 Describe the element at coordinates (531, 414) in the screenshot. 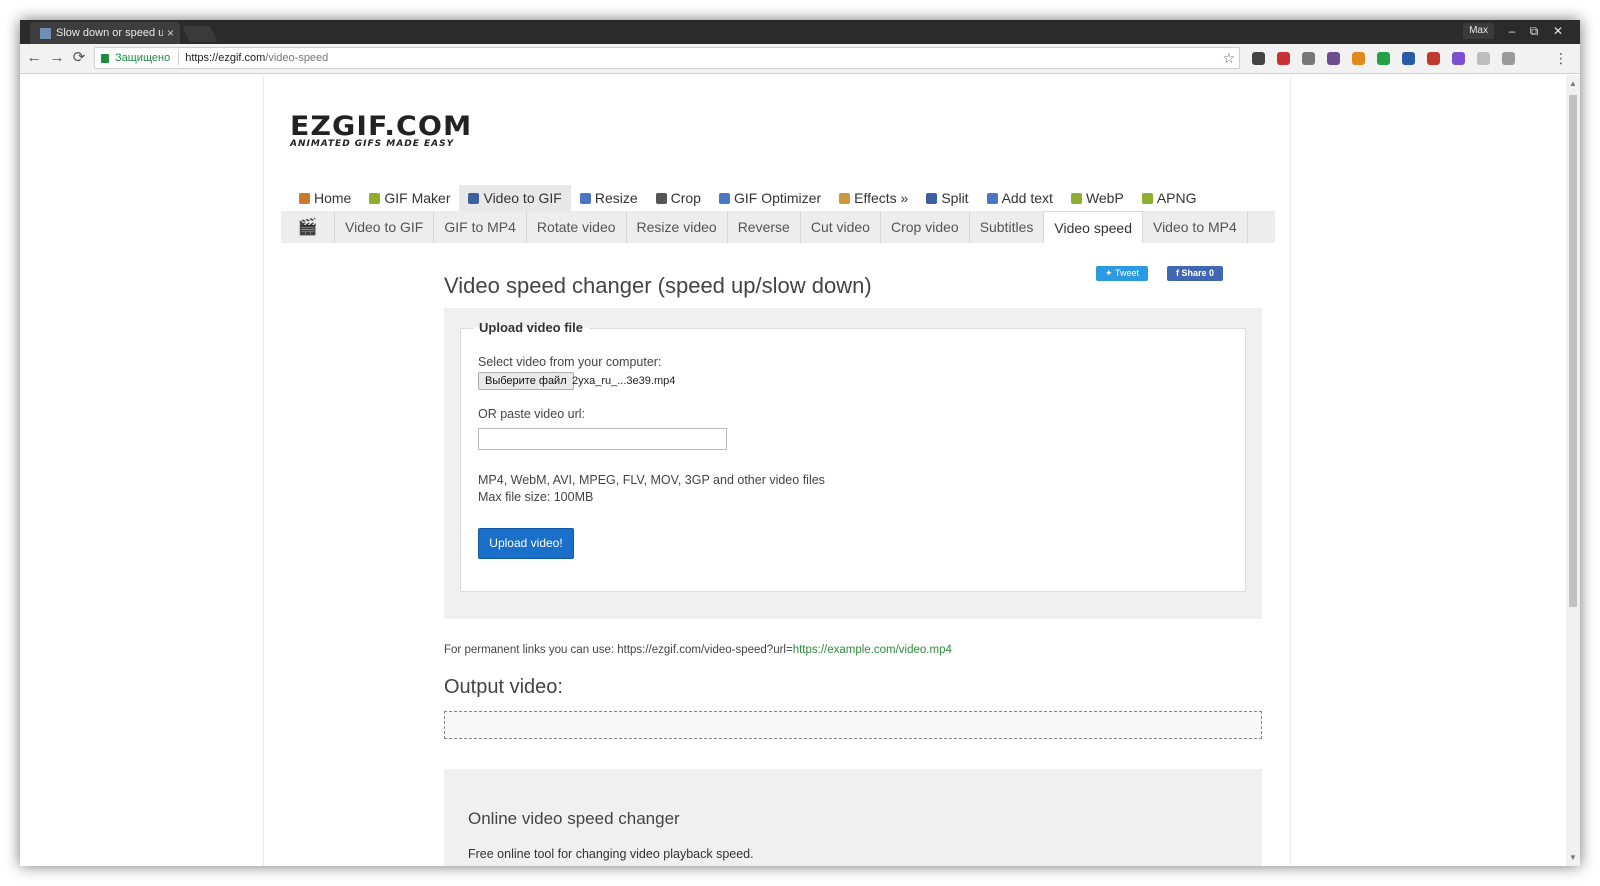

I see `paste-url-label: OR paste video url:` at that location.